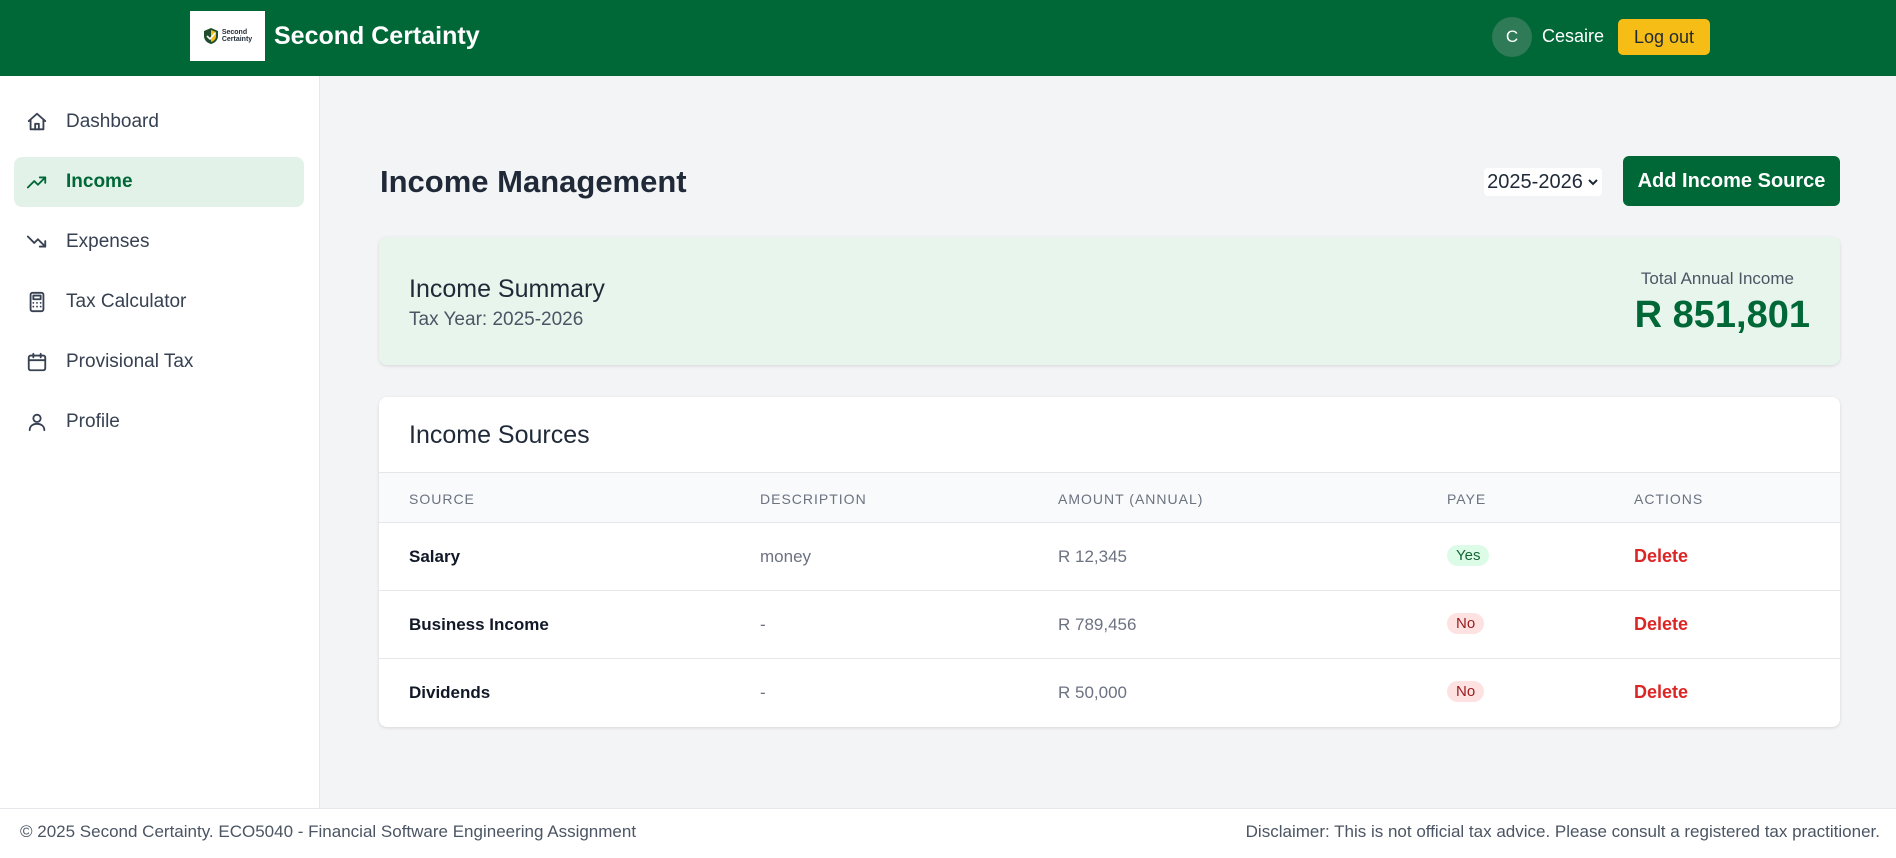  What do you see at coordinates (435, 556) in the screenshot?
I see `source-cell: Salary` at bounding box center [435, 556].